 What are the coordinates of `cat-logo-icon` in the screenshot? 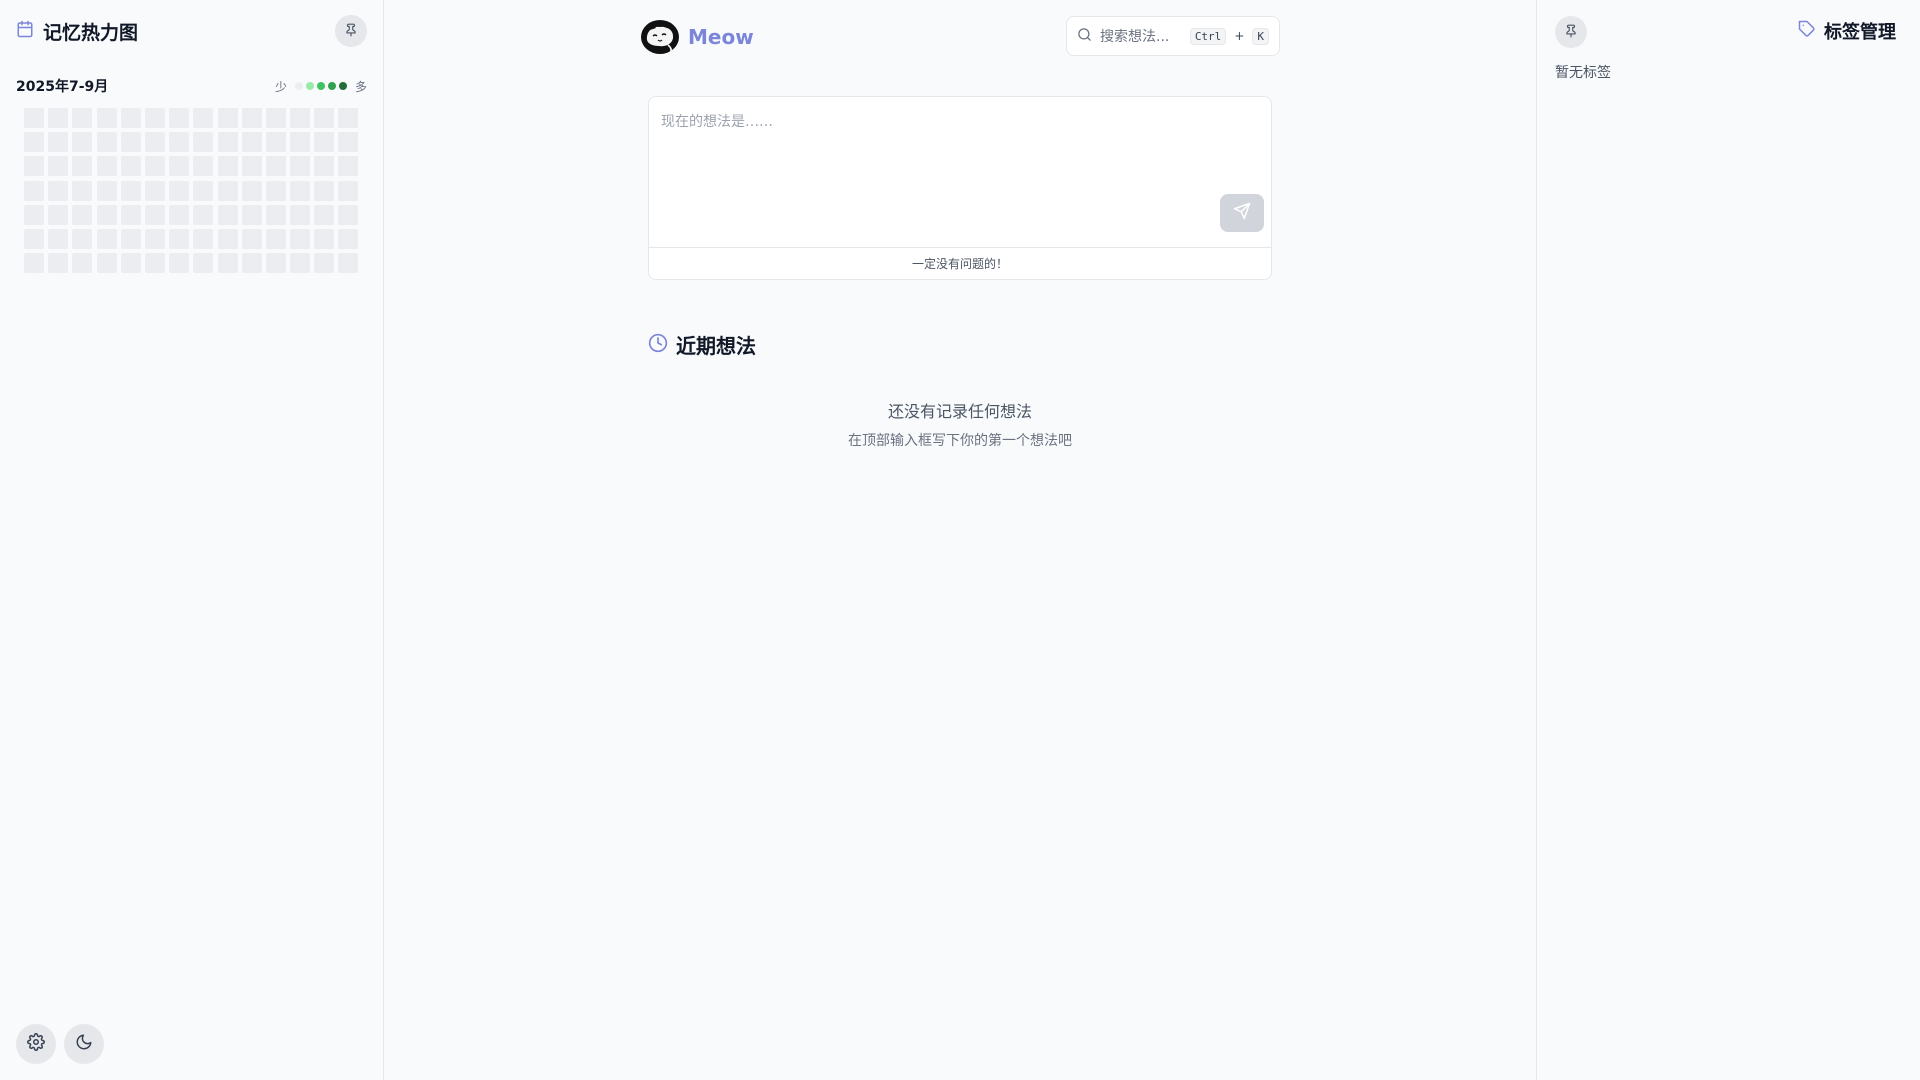 It's located at (660, 37).